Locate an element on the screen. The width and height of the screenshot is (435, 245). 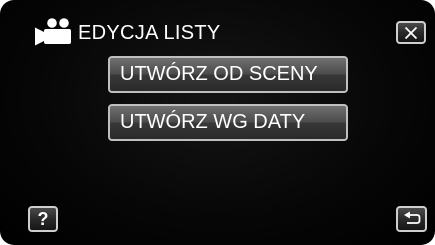
help-icon: ? is located at coordinates (43, 219).